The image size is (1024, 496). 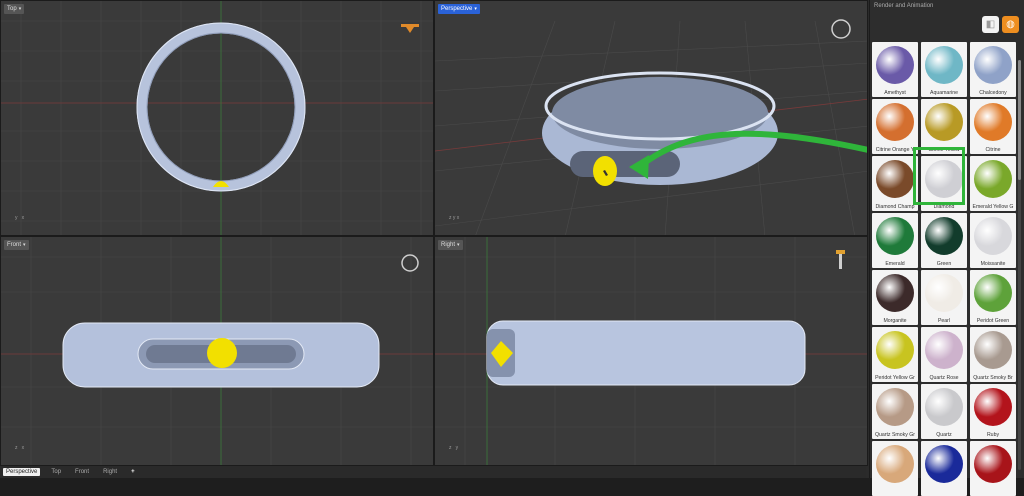 I want to click on material-label: Chalcedony, so click(x=993, y=93).